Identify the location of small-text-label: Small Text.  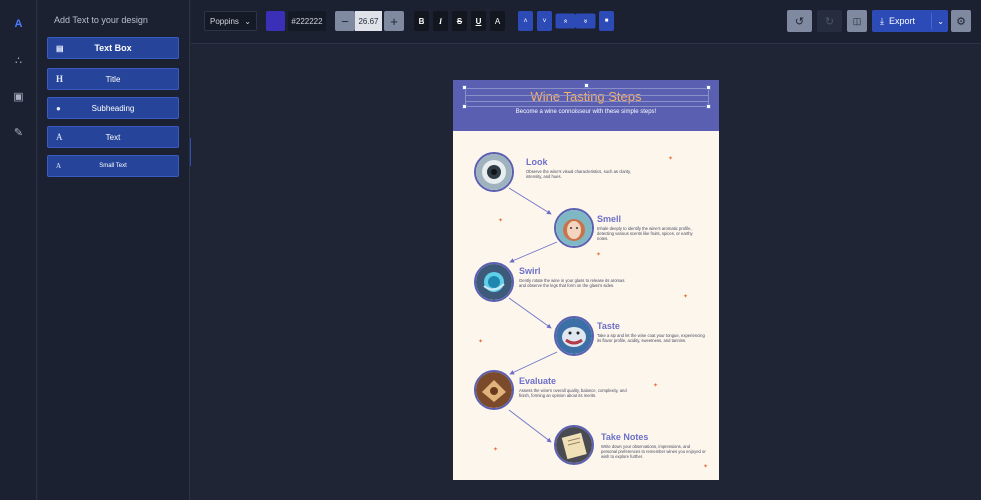
(113, 166).